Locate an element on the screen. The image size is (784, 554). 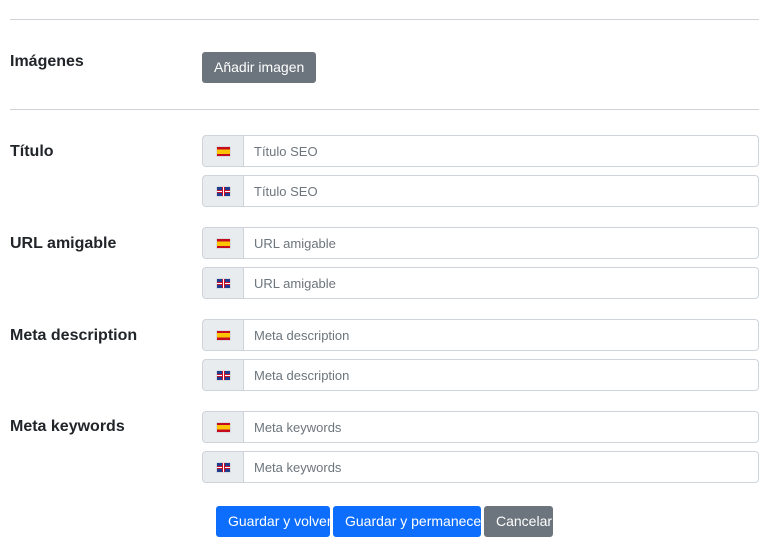
url-en-group is located at coordinates (480, 283).